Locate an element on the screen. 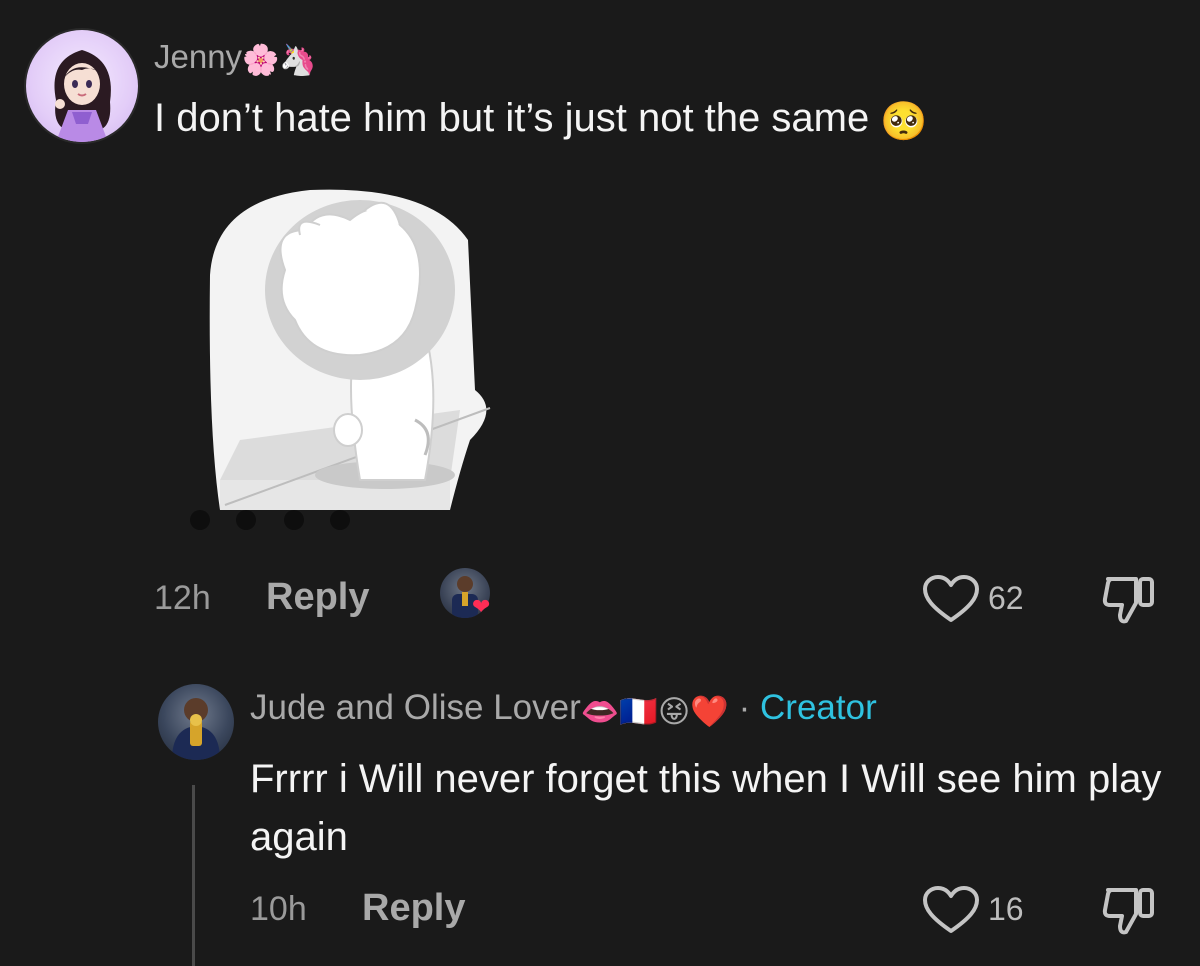  reply-username: Jude and Olise Lover👄🇫🇷😝❤️ · Creator is located at coordinates (563, 709).